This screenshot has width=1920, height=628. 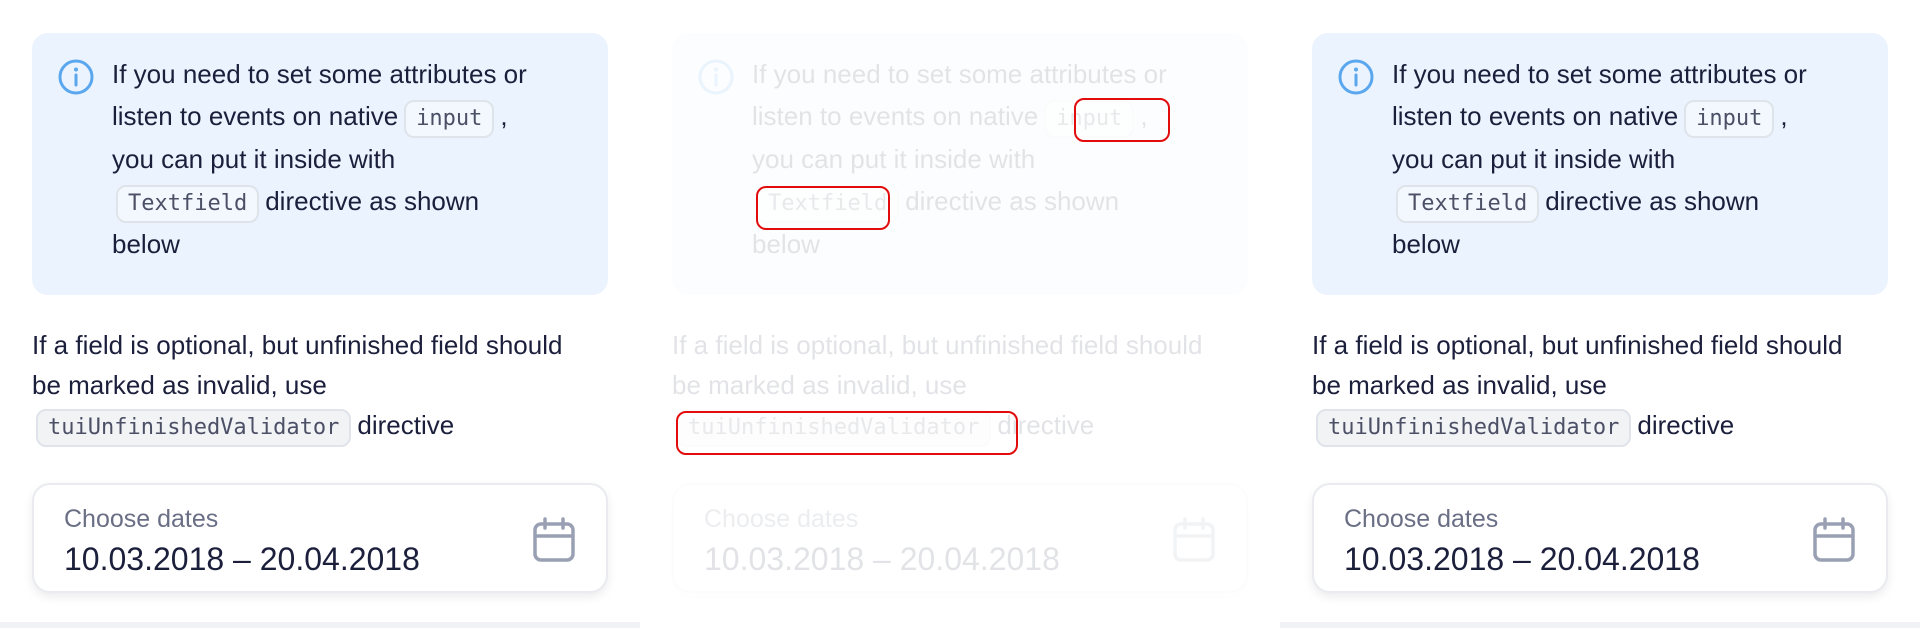 I want to click on diff-highlight-textfield, so click(x=823, y=208).